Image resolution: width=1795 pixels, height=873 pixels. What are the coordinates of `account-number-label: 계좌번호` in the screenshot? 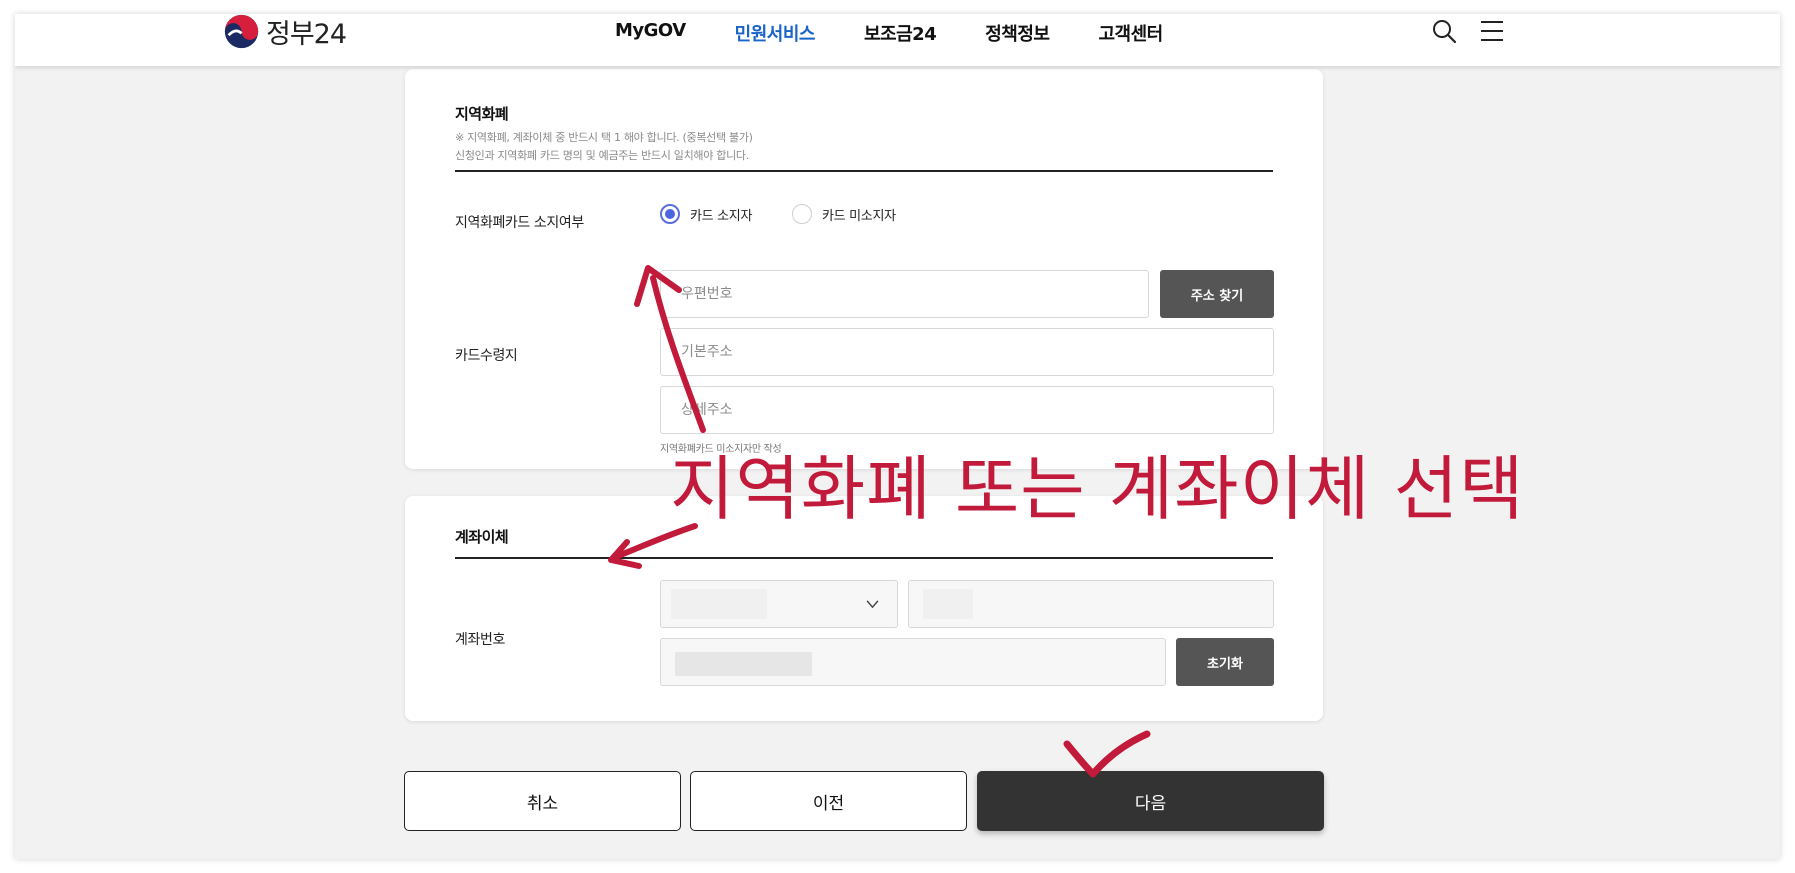 It's located at (480, 640).